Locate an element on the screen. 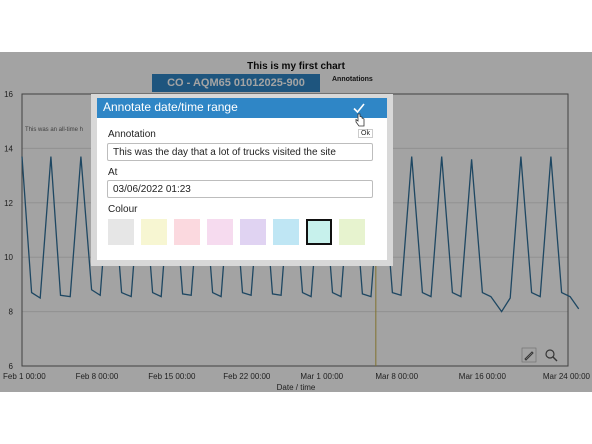 This screenshot has width=592, height=444. zoom-icon is located at coordinates (551, 355).